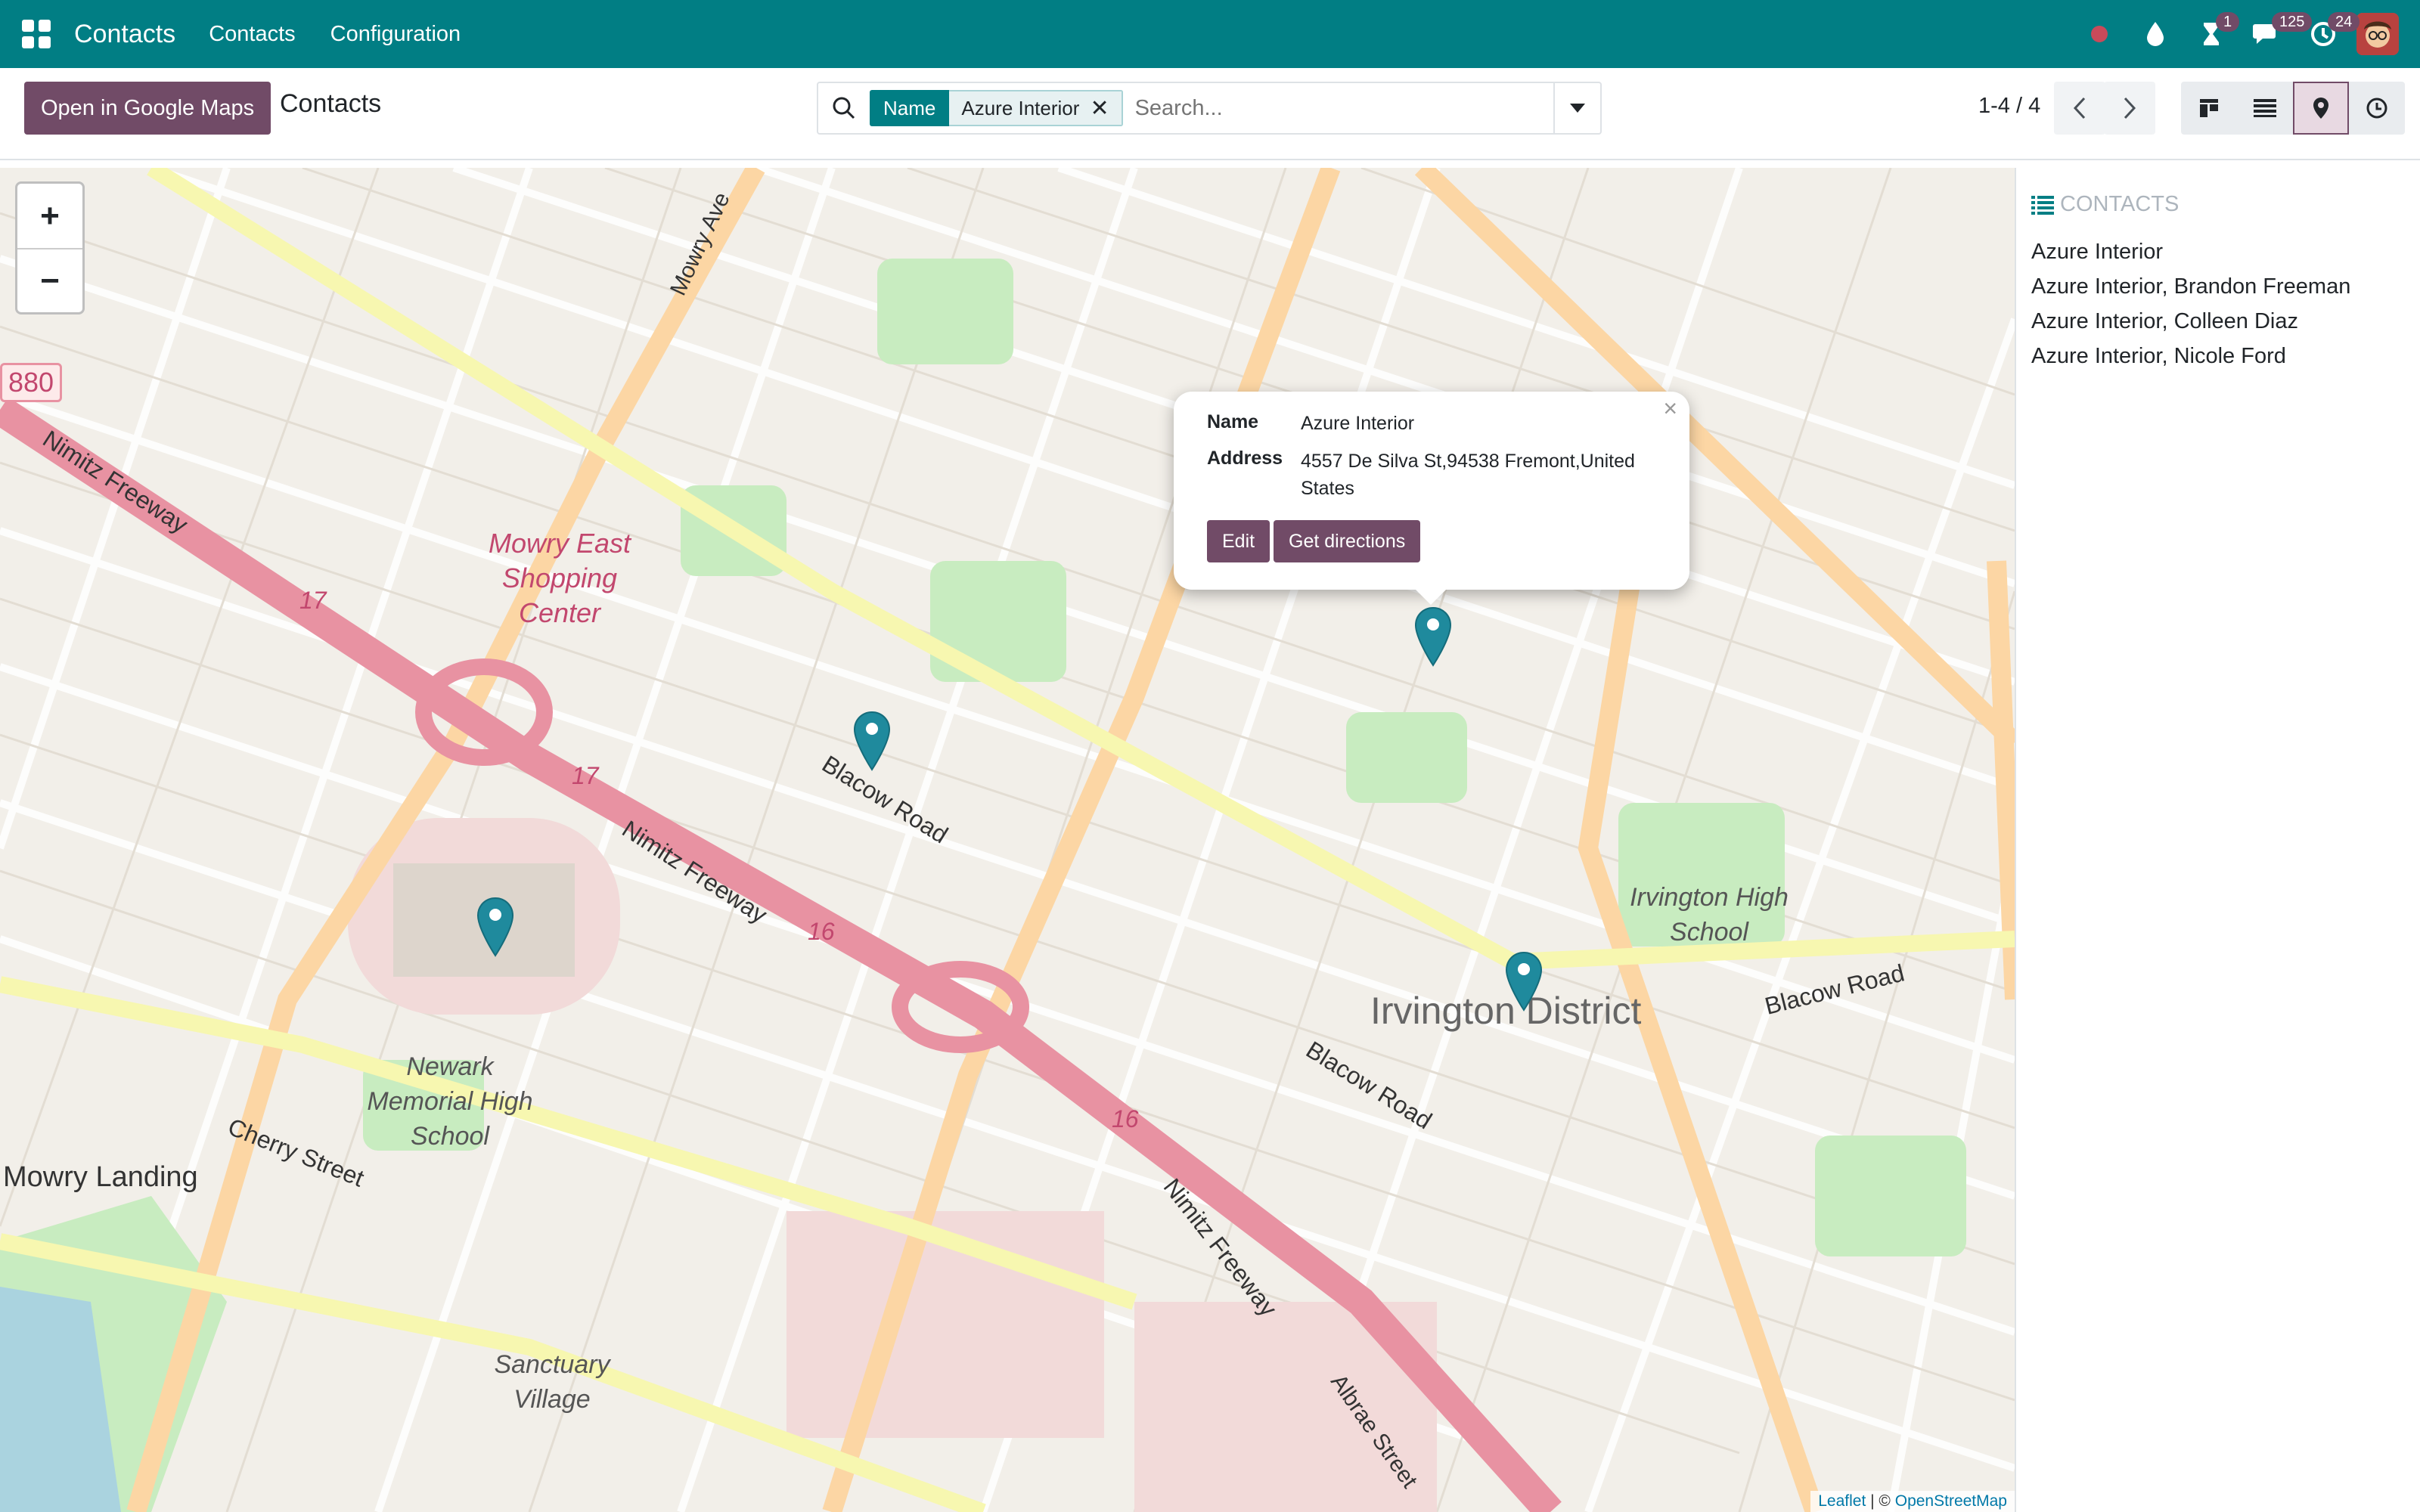 Image resolution: width=2420 pixels, height=1512 pixels. What do you see at coordinates (1670, 409) in the screenshot?
I see `popup-close-icon: ×` at bounding box center [1670, 409].